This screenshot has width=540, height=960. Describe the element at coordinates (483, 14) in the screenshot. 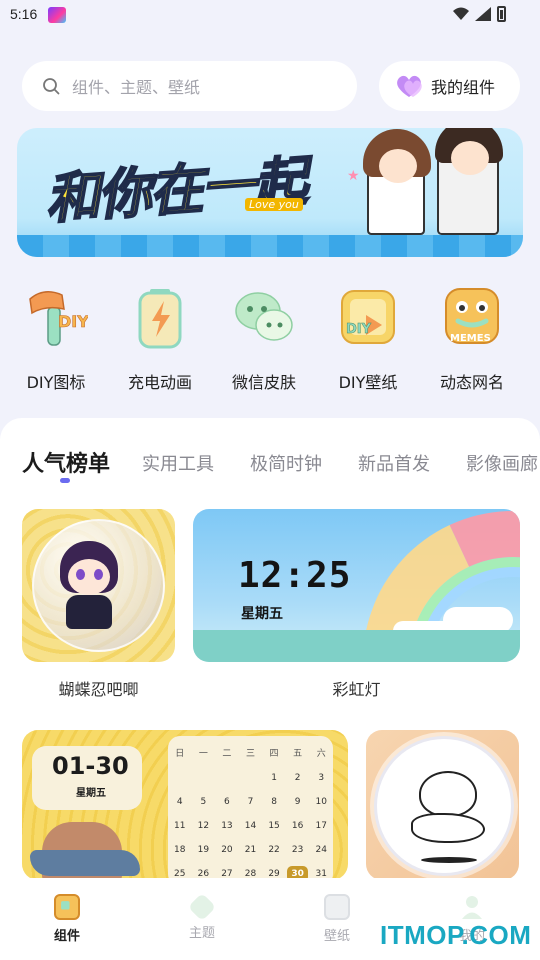

I see `signal-icon` at that location.